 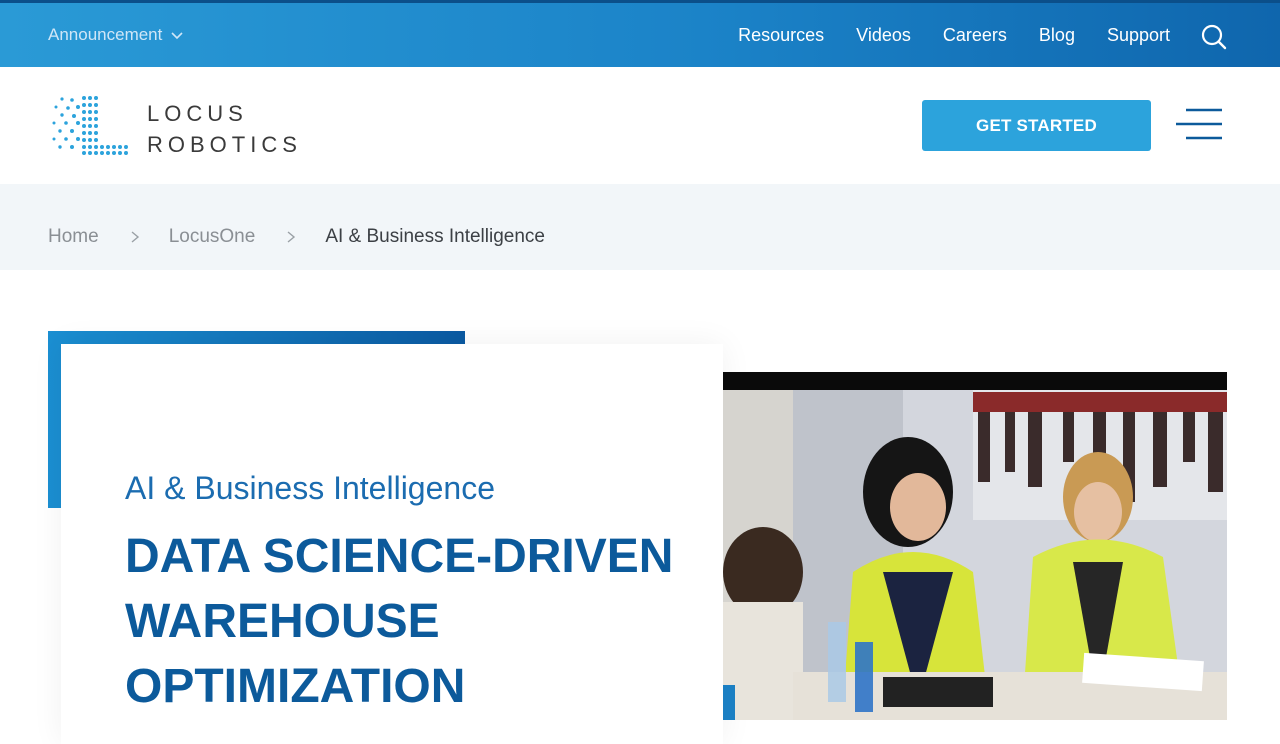 What do you see at coordinates (435, 236) in the screenshot?
I see `breadcrumb-current: AI & Business Intelligence` at bounding box center [435, 236].